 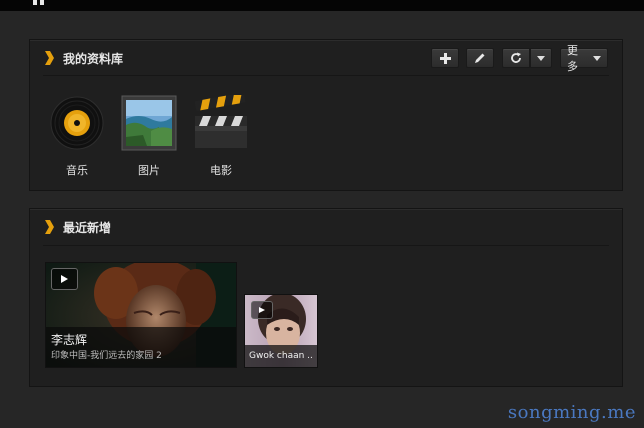 What do you see at coordinates (584, 58) in the screenshot?
I see `more-menu-button: 更多` at bounding box center [584, 58].